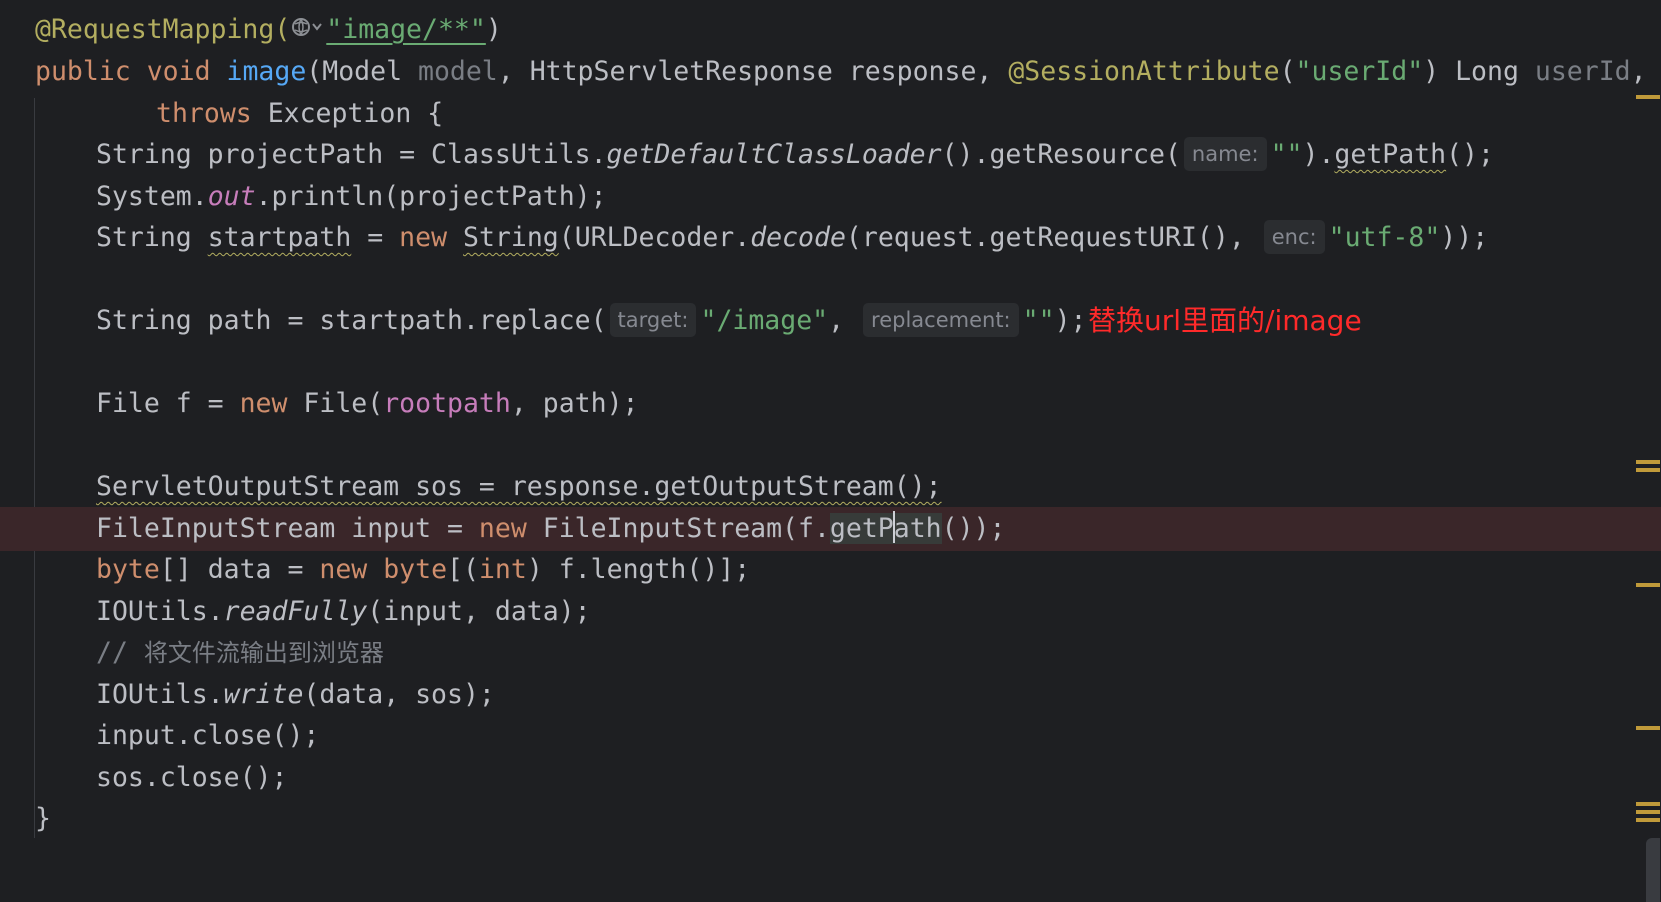  What do you see at coordinates (1390, 154) in the screenshot?
I see `method-get-path-warning: getPath` at bounding box center [1390, 154].